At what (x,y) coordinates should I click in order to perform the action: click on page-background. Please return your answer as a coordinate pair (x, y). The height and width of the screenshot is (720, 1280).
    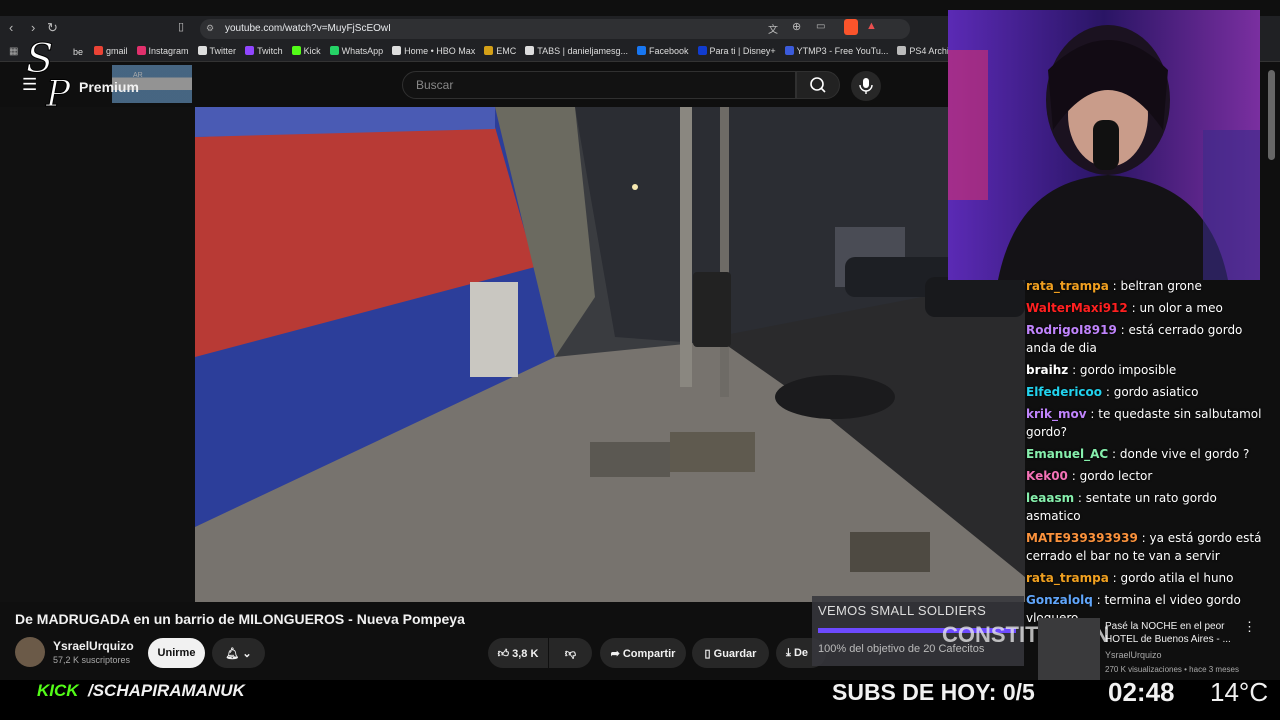
    Looking at the image, I should click on (97, 354).